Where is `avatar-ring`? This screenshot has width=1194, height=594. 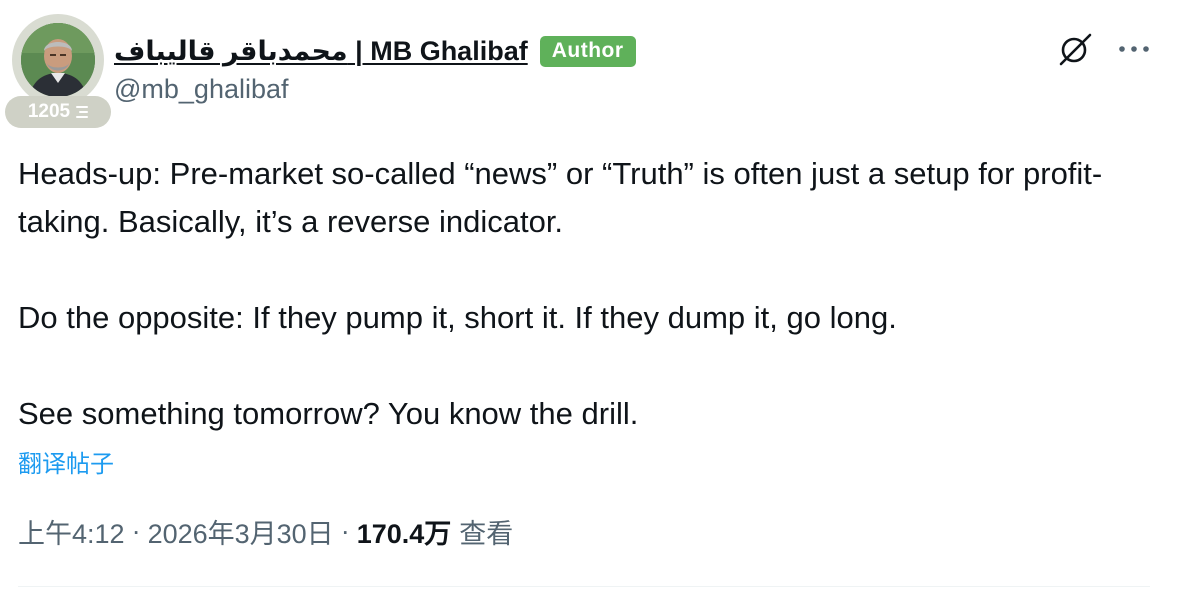
avatar-ring is located at coordinates (58, 60).